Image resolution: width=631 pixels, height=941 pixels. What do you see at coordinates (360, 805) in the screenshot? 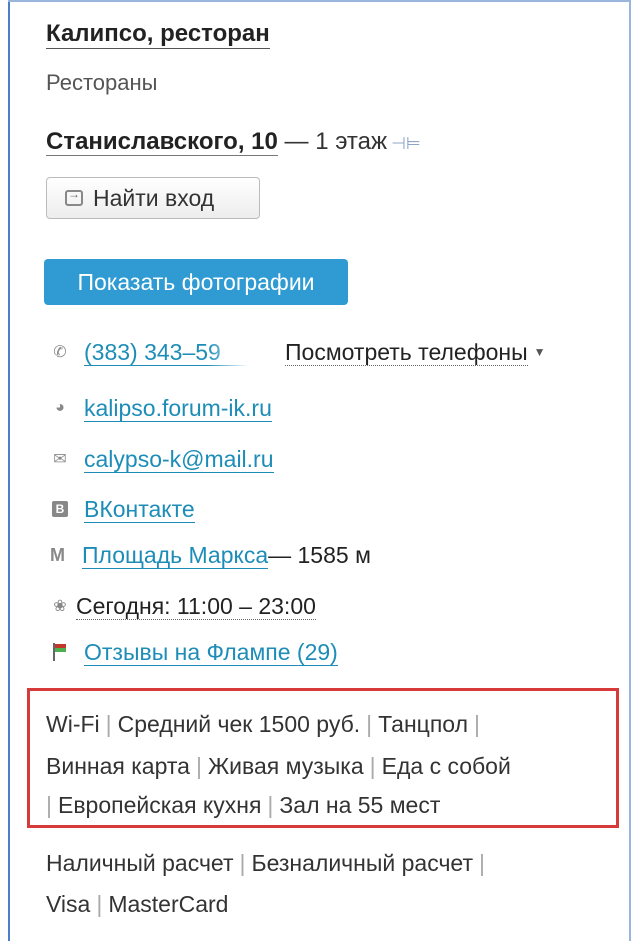
I see `feature-item: Зал на 55 мест` at bounding box center [360, 805].